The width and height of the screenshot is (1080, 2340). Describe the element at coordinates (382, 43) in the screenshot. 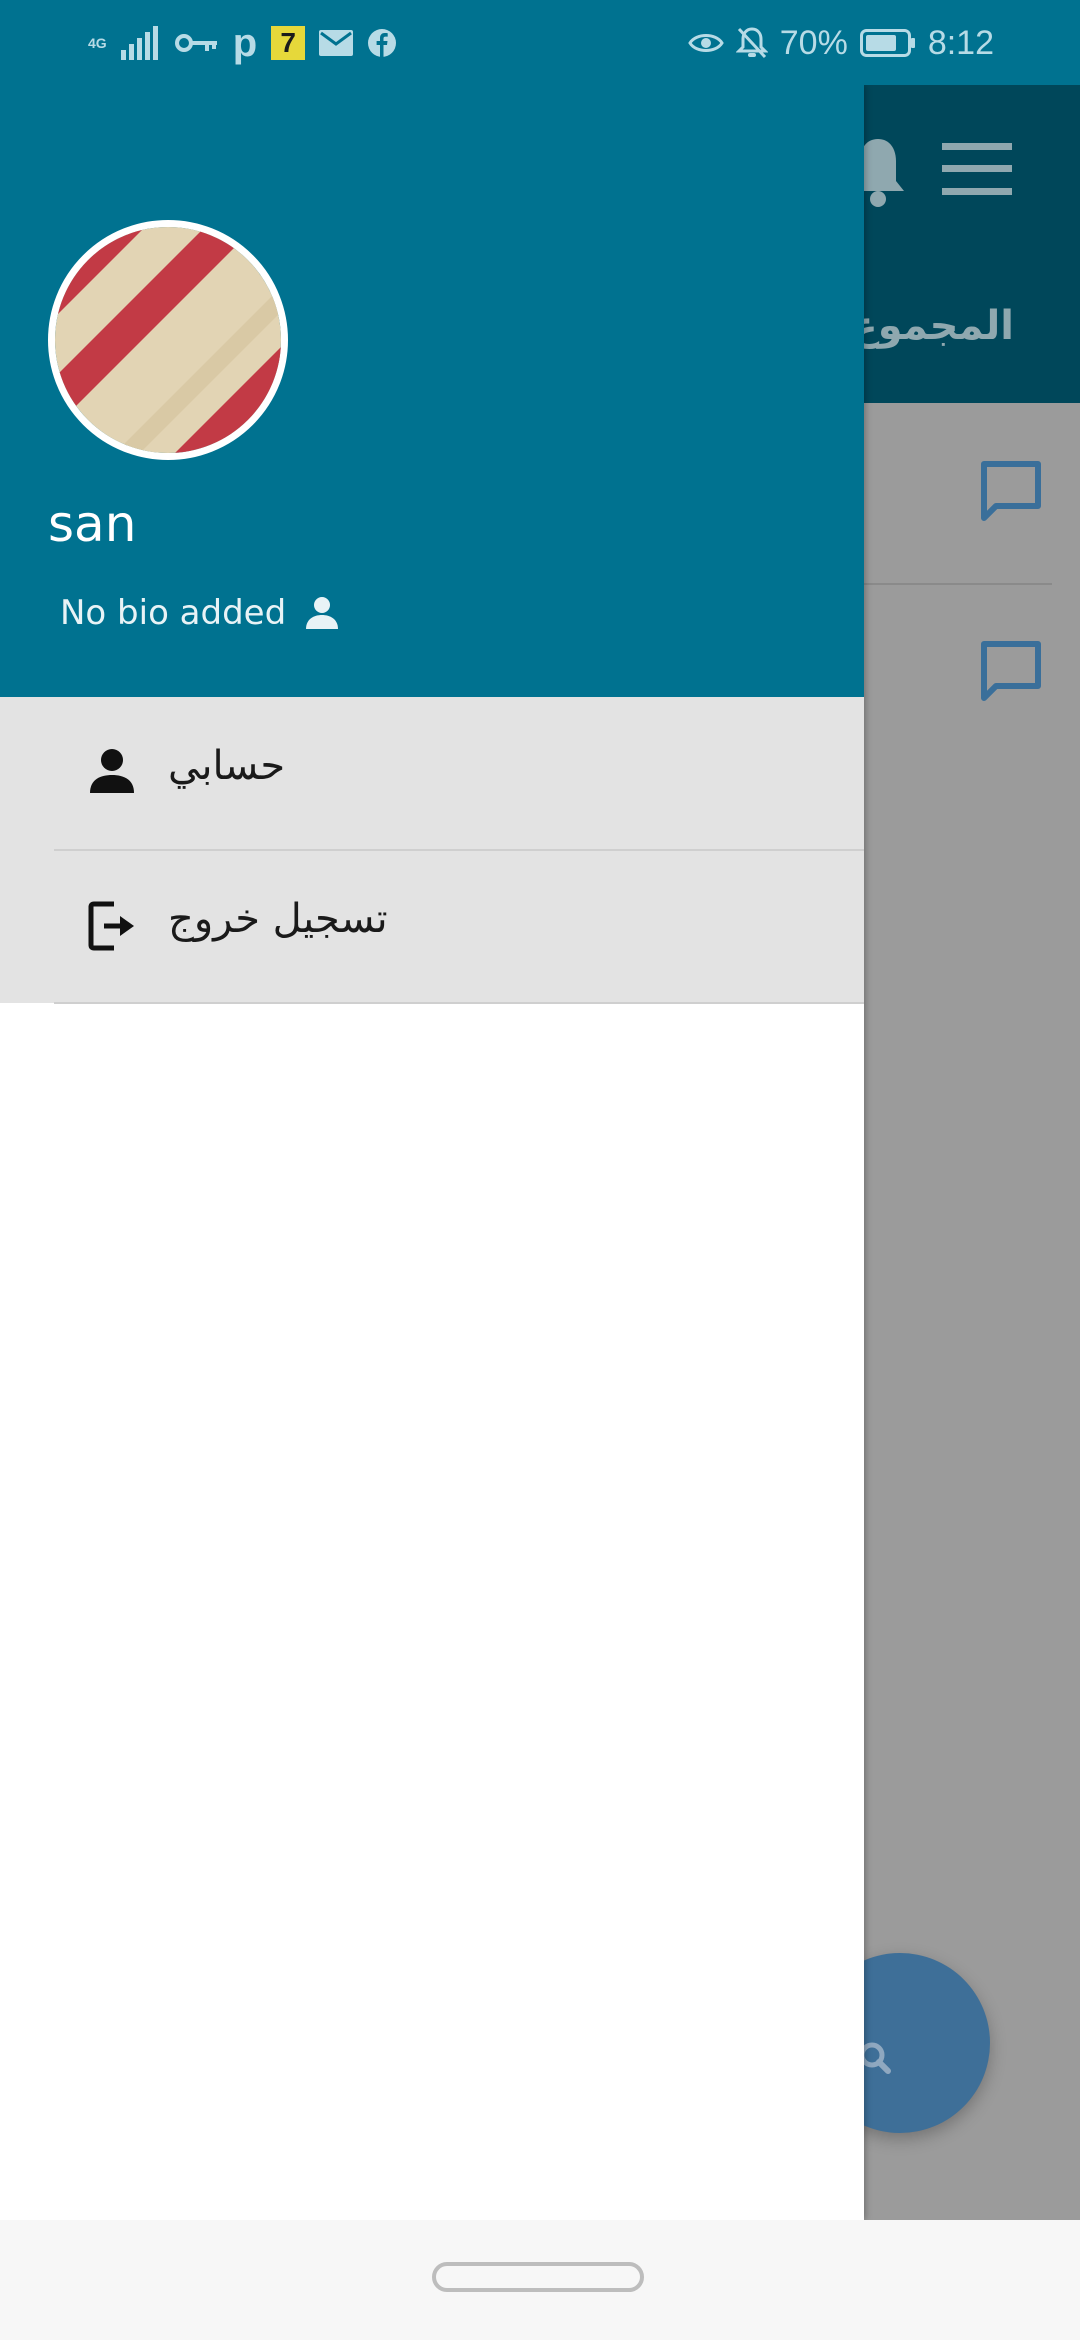

I see `facebook-icon` at that location.